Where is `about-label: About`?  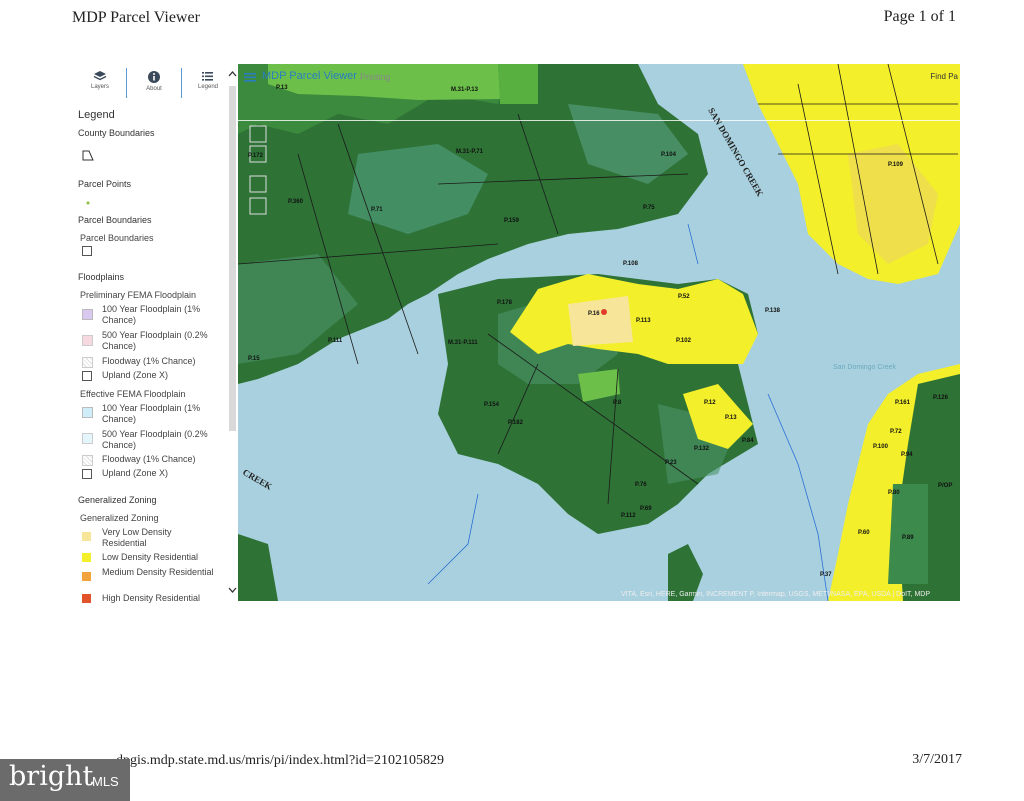
about-label: About is located at coordinates (154, 89).